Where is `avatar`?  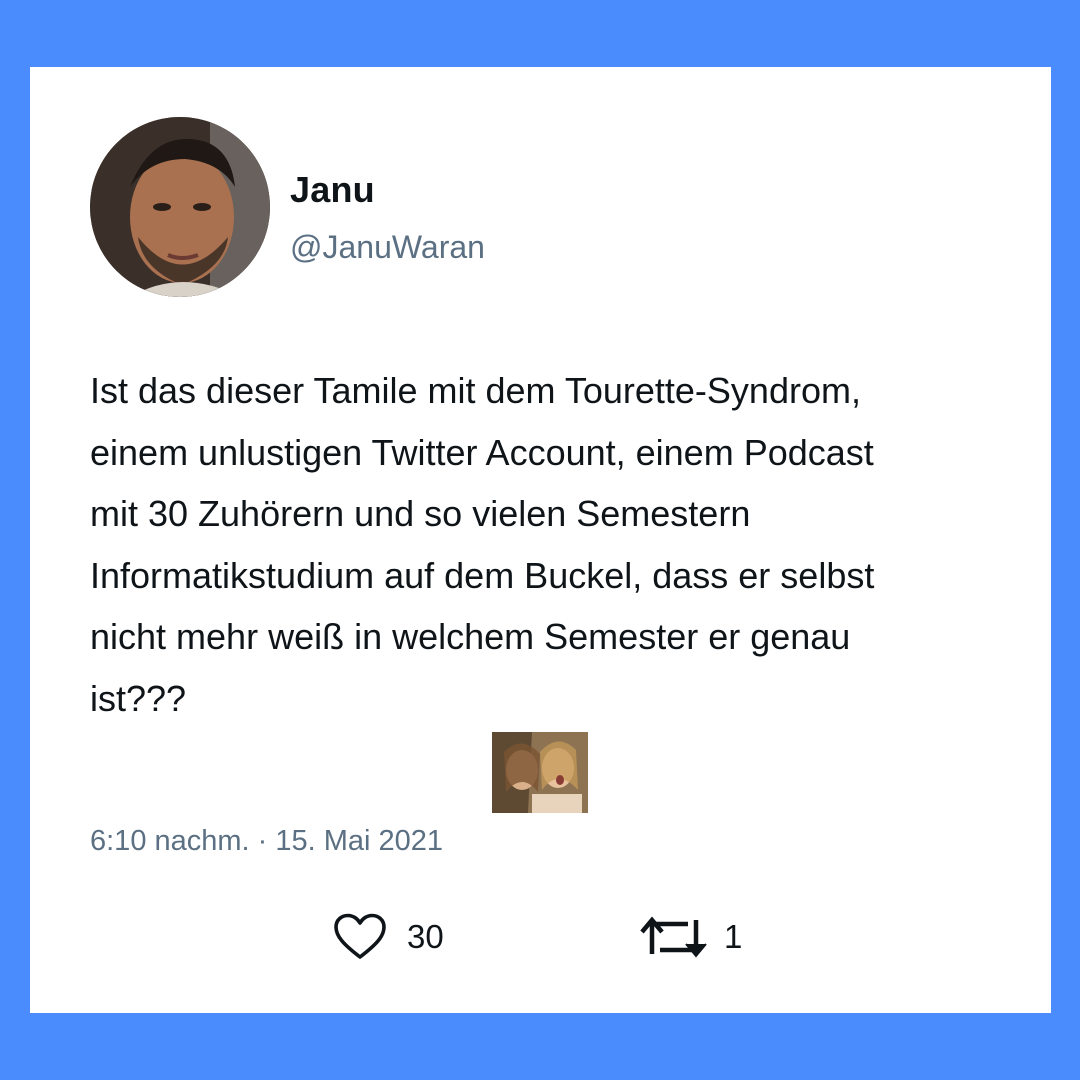
avatar is located at coordinates (180, 207).